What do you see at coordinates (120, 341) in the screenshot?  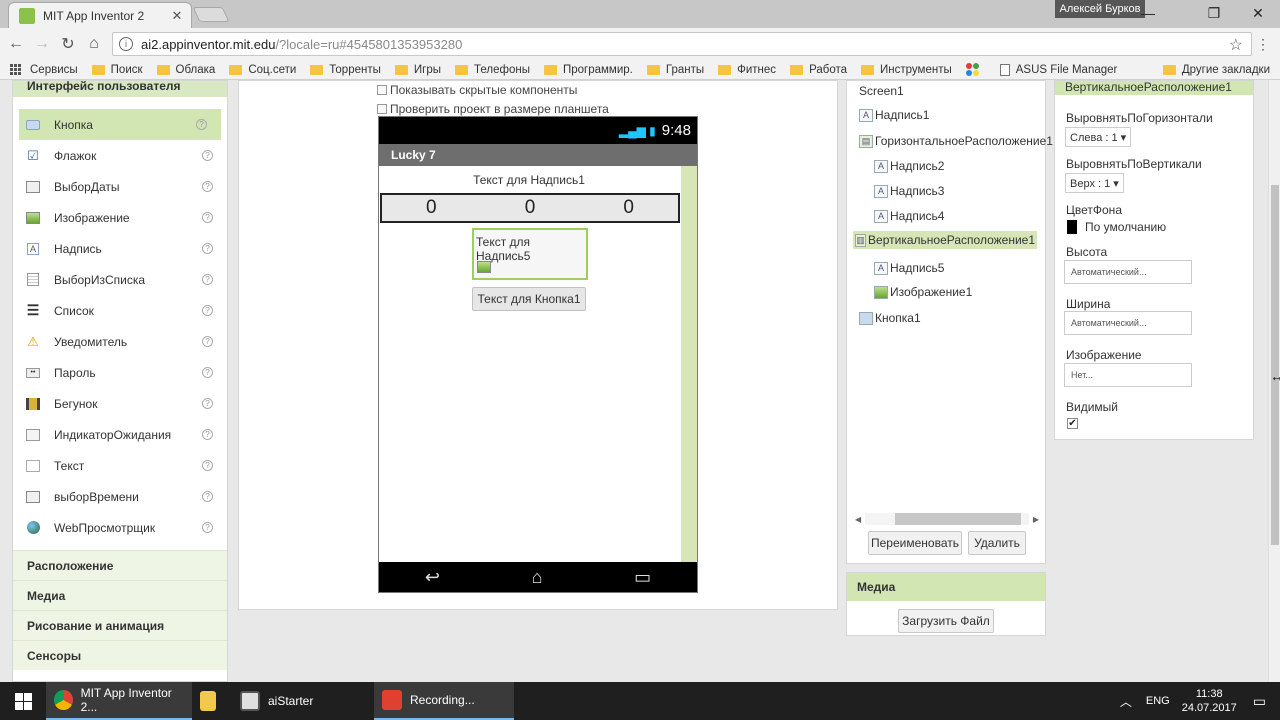 I see `palette-item-notifier: ⚠ Уведомитель ?` at bounding box center [120, 341].